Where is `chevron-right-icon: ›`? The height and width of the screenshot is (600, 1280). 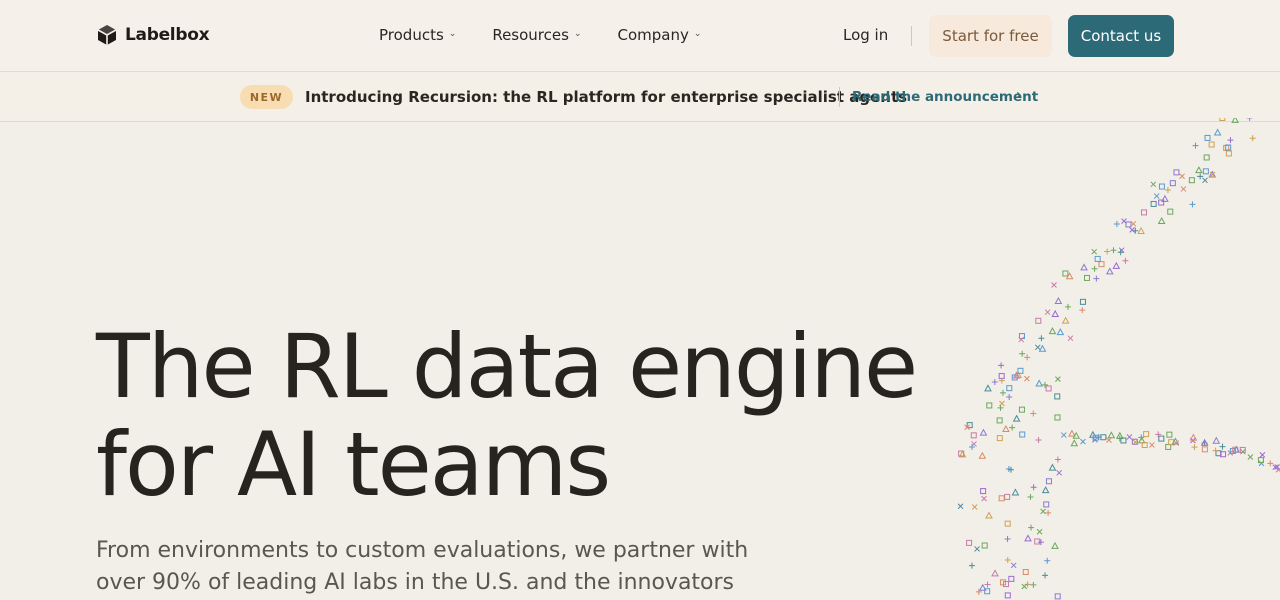
chevron-right-icon: › is located at coordinates (1019, 95).